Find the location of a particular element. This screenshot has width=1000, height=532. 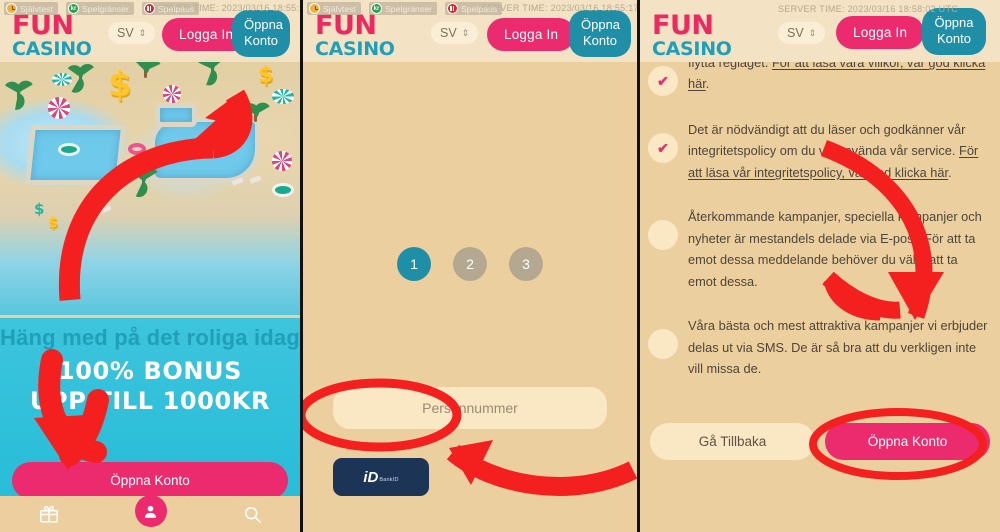

promo-bonus: 100% BONUS is located at coordinates (150, 370).